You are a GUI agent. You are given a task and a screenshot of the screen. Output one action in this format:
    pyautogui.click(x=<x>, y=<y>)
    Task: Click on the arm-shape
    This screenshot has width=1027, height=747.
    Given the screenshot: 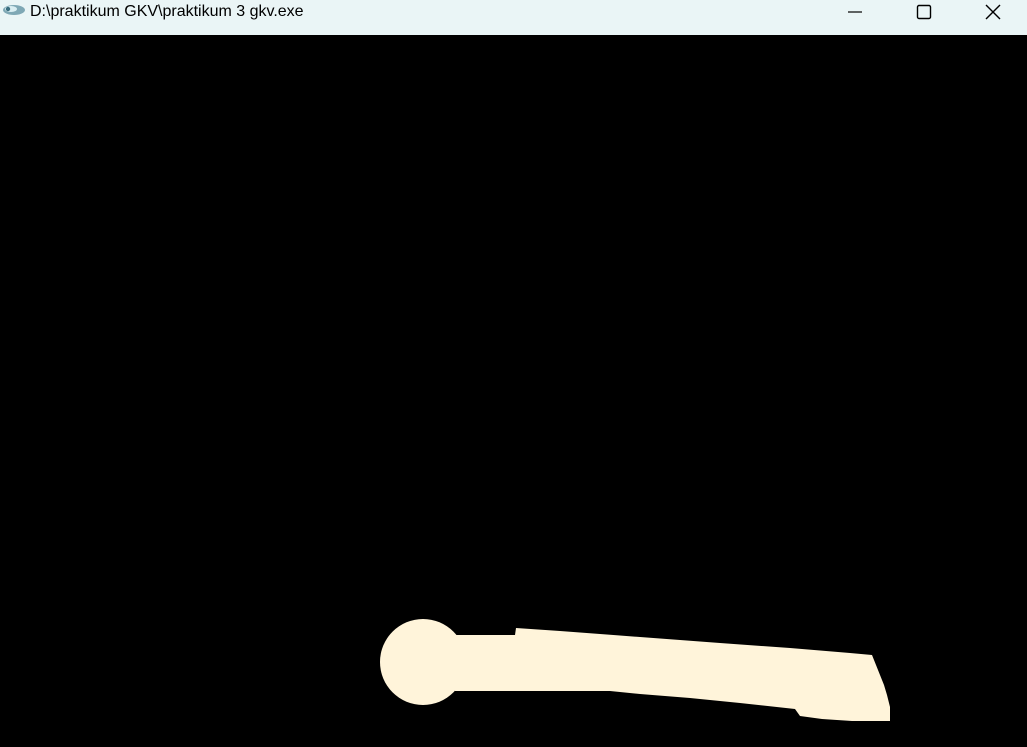 What is the action you would take?
    pyautogui.click(x=635, y=670)
    